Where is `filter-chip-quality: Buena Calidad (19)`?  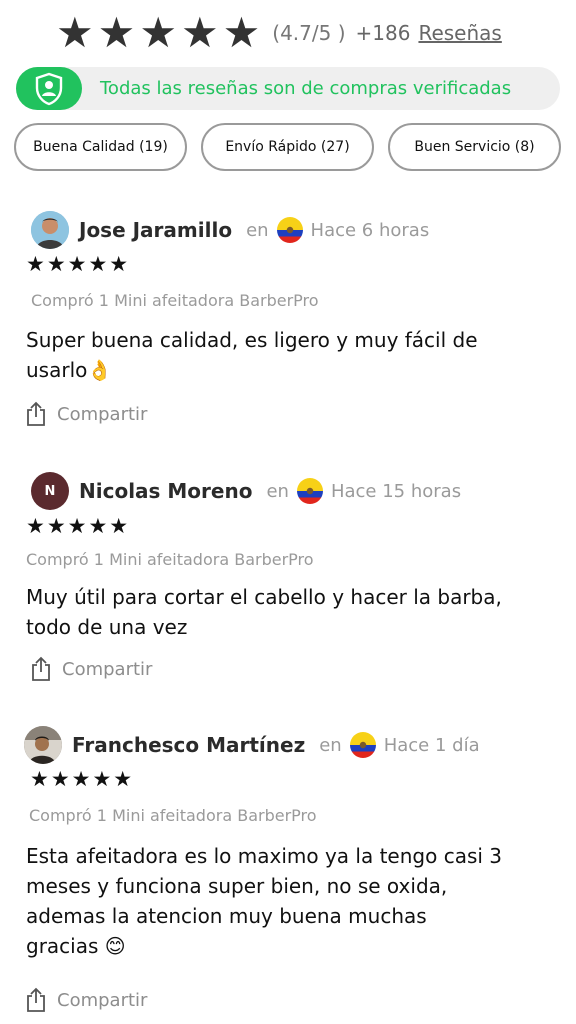 filter-chip-quality: Buena Calidad (19) is located at coordinates (100, 147).